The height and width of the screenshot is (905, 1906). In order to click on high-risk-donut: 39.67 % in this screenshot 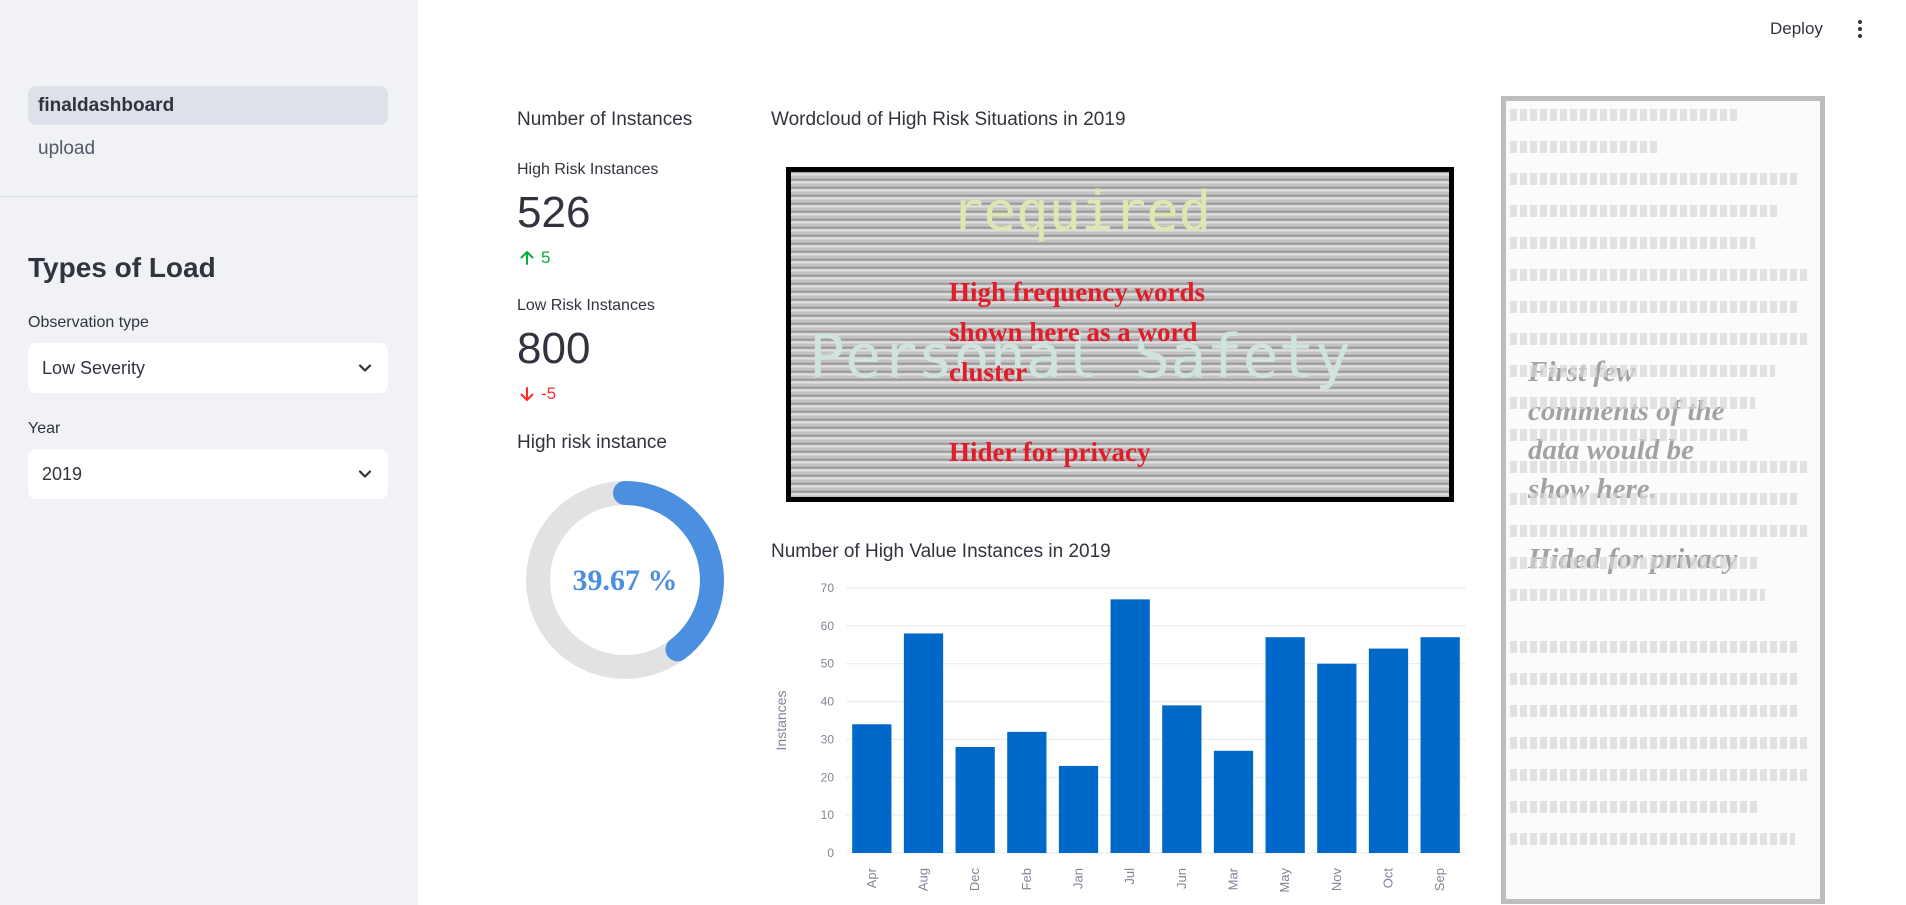, I will do `click(625, 580)`.